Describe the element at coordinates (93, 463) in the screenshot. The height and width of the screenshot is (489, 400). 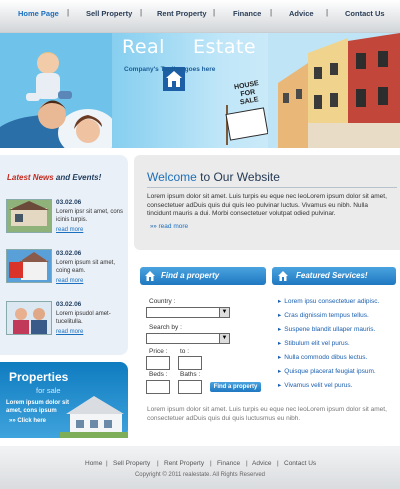
I see `footer-home: Home` at that location.